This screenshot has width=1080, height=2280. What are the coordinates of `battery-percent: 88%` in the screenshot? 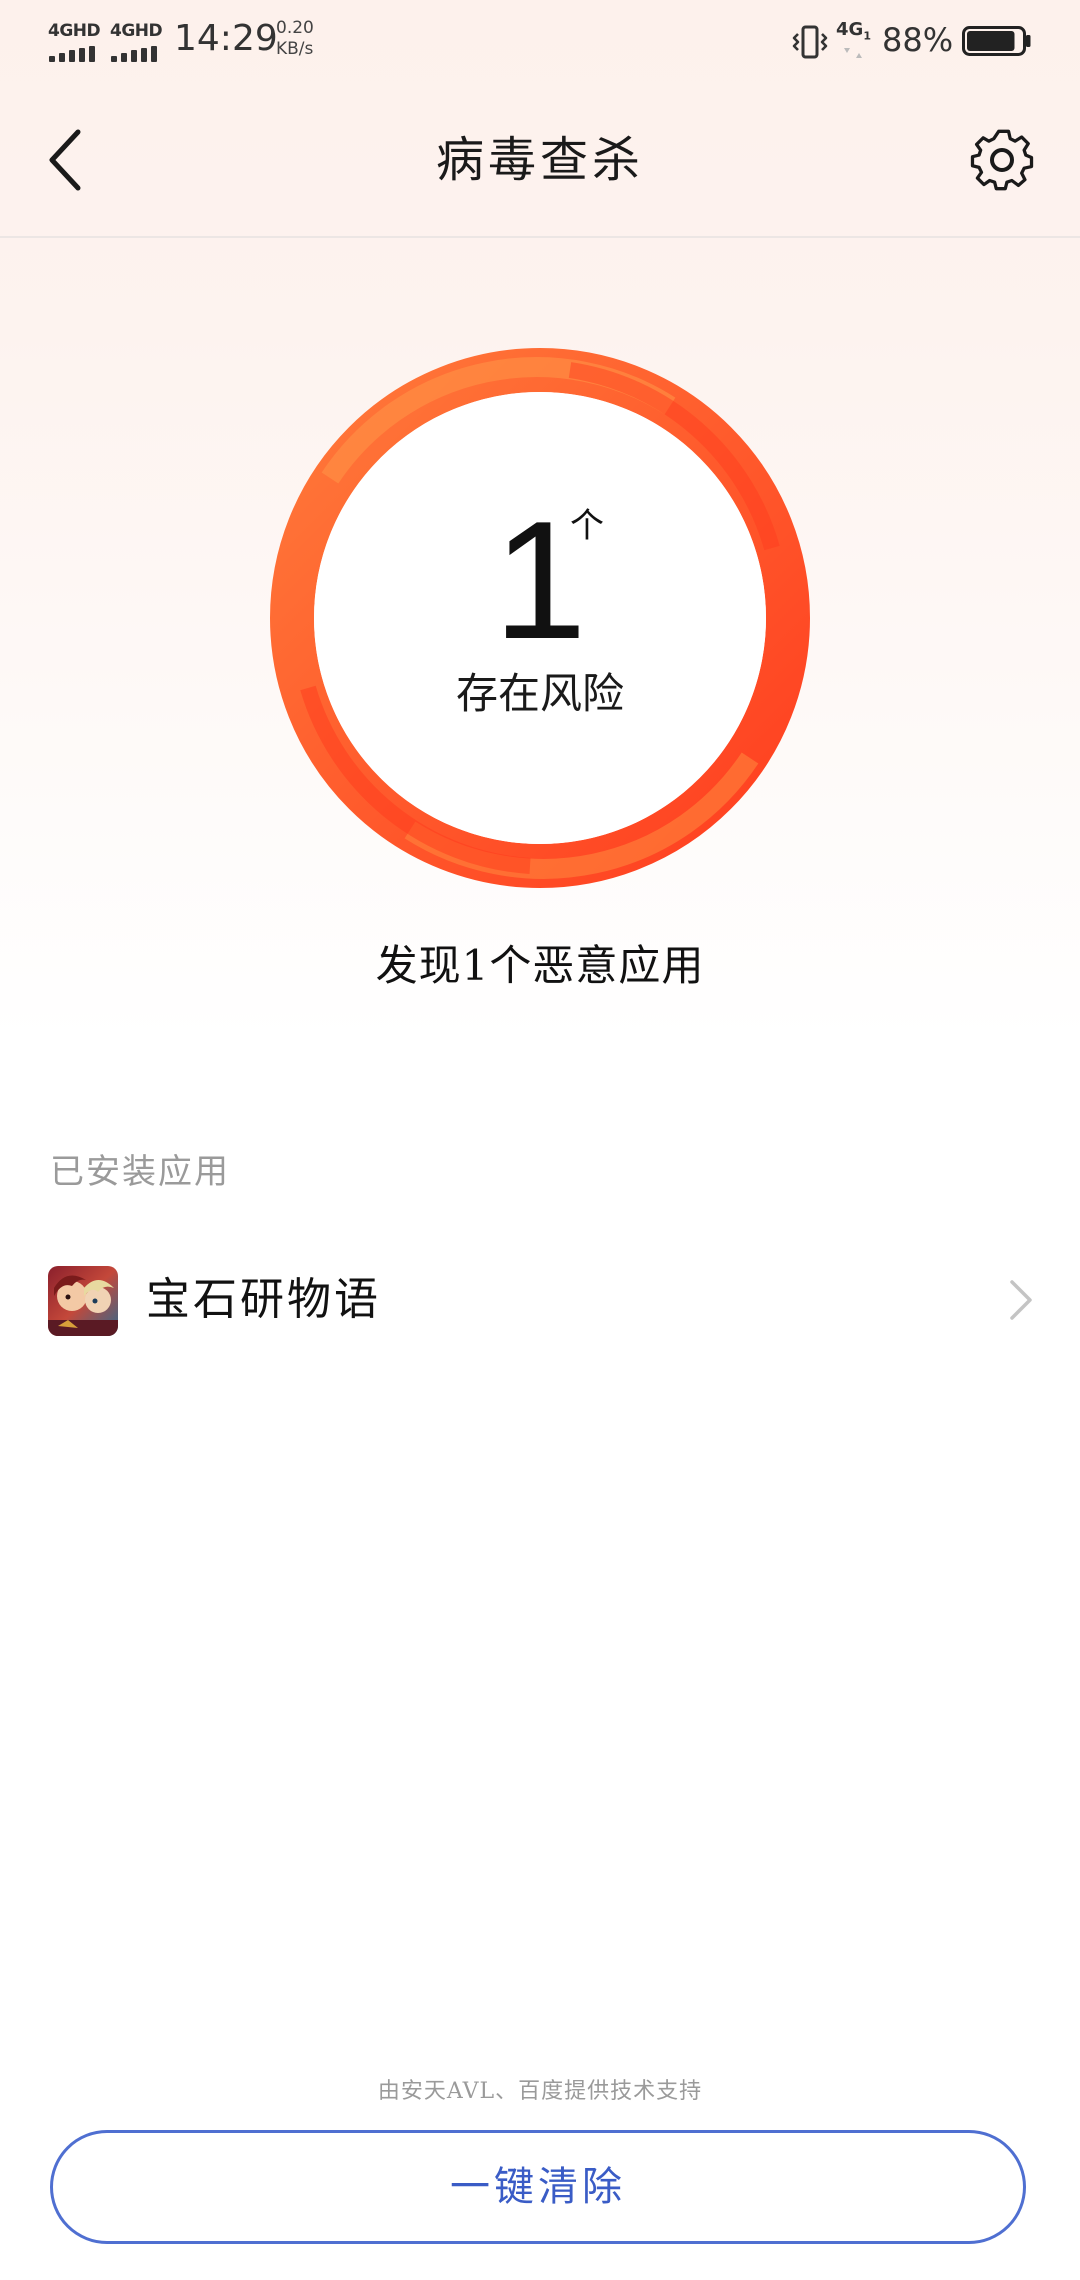 It's located at (918, 40).